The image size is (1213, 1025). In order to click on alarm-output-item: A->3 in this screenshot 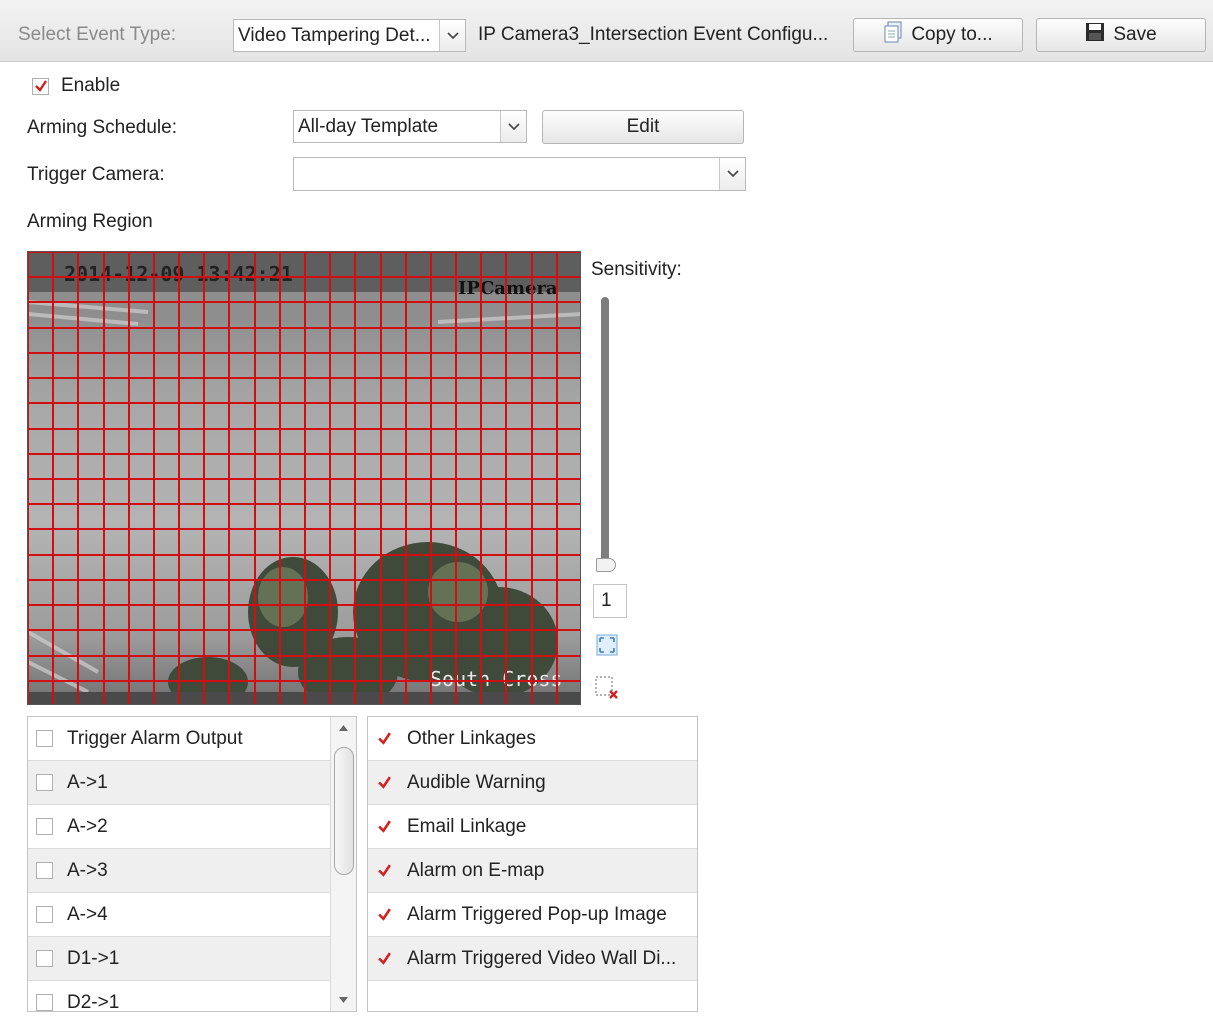, I will do `click(180, 871)`.